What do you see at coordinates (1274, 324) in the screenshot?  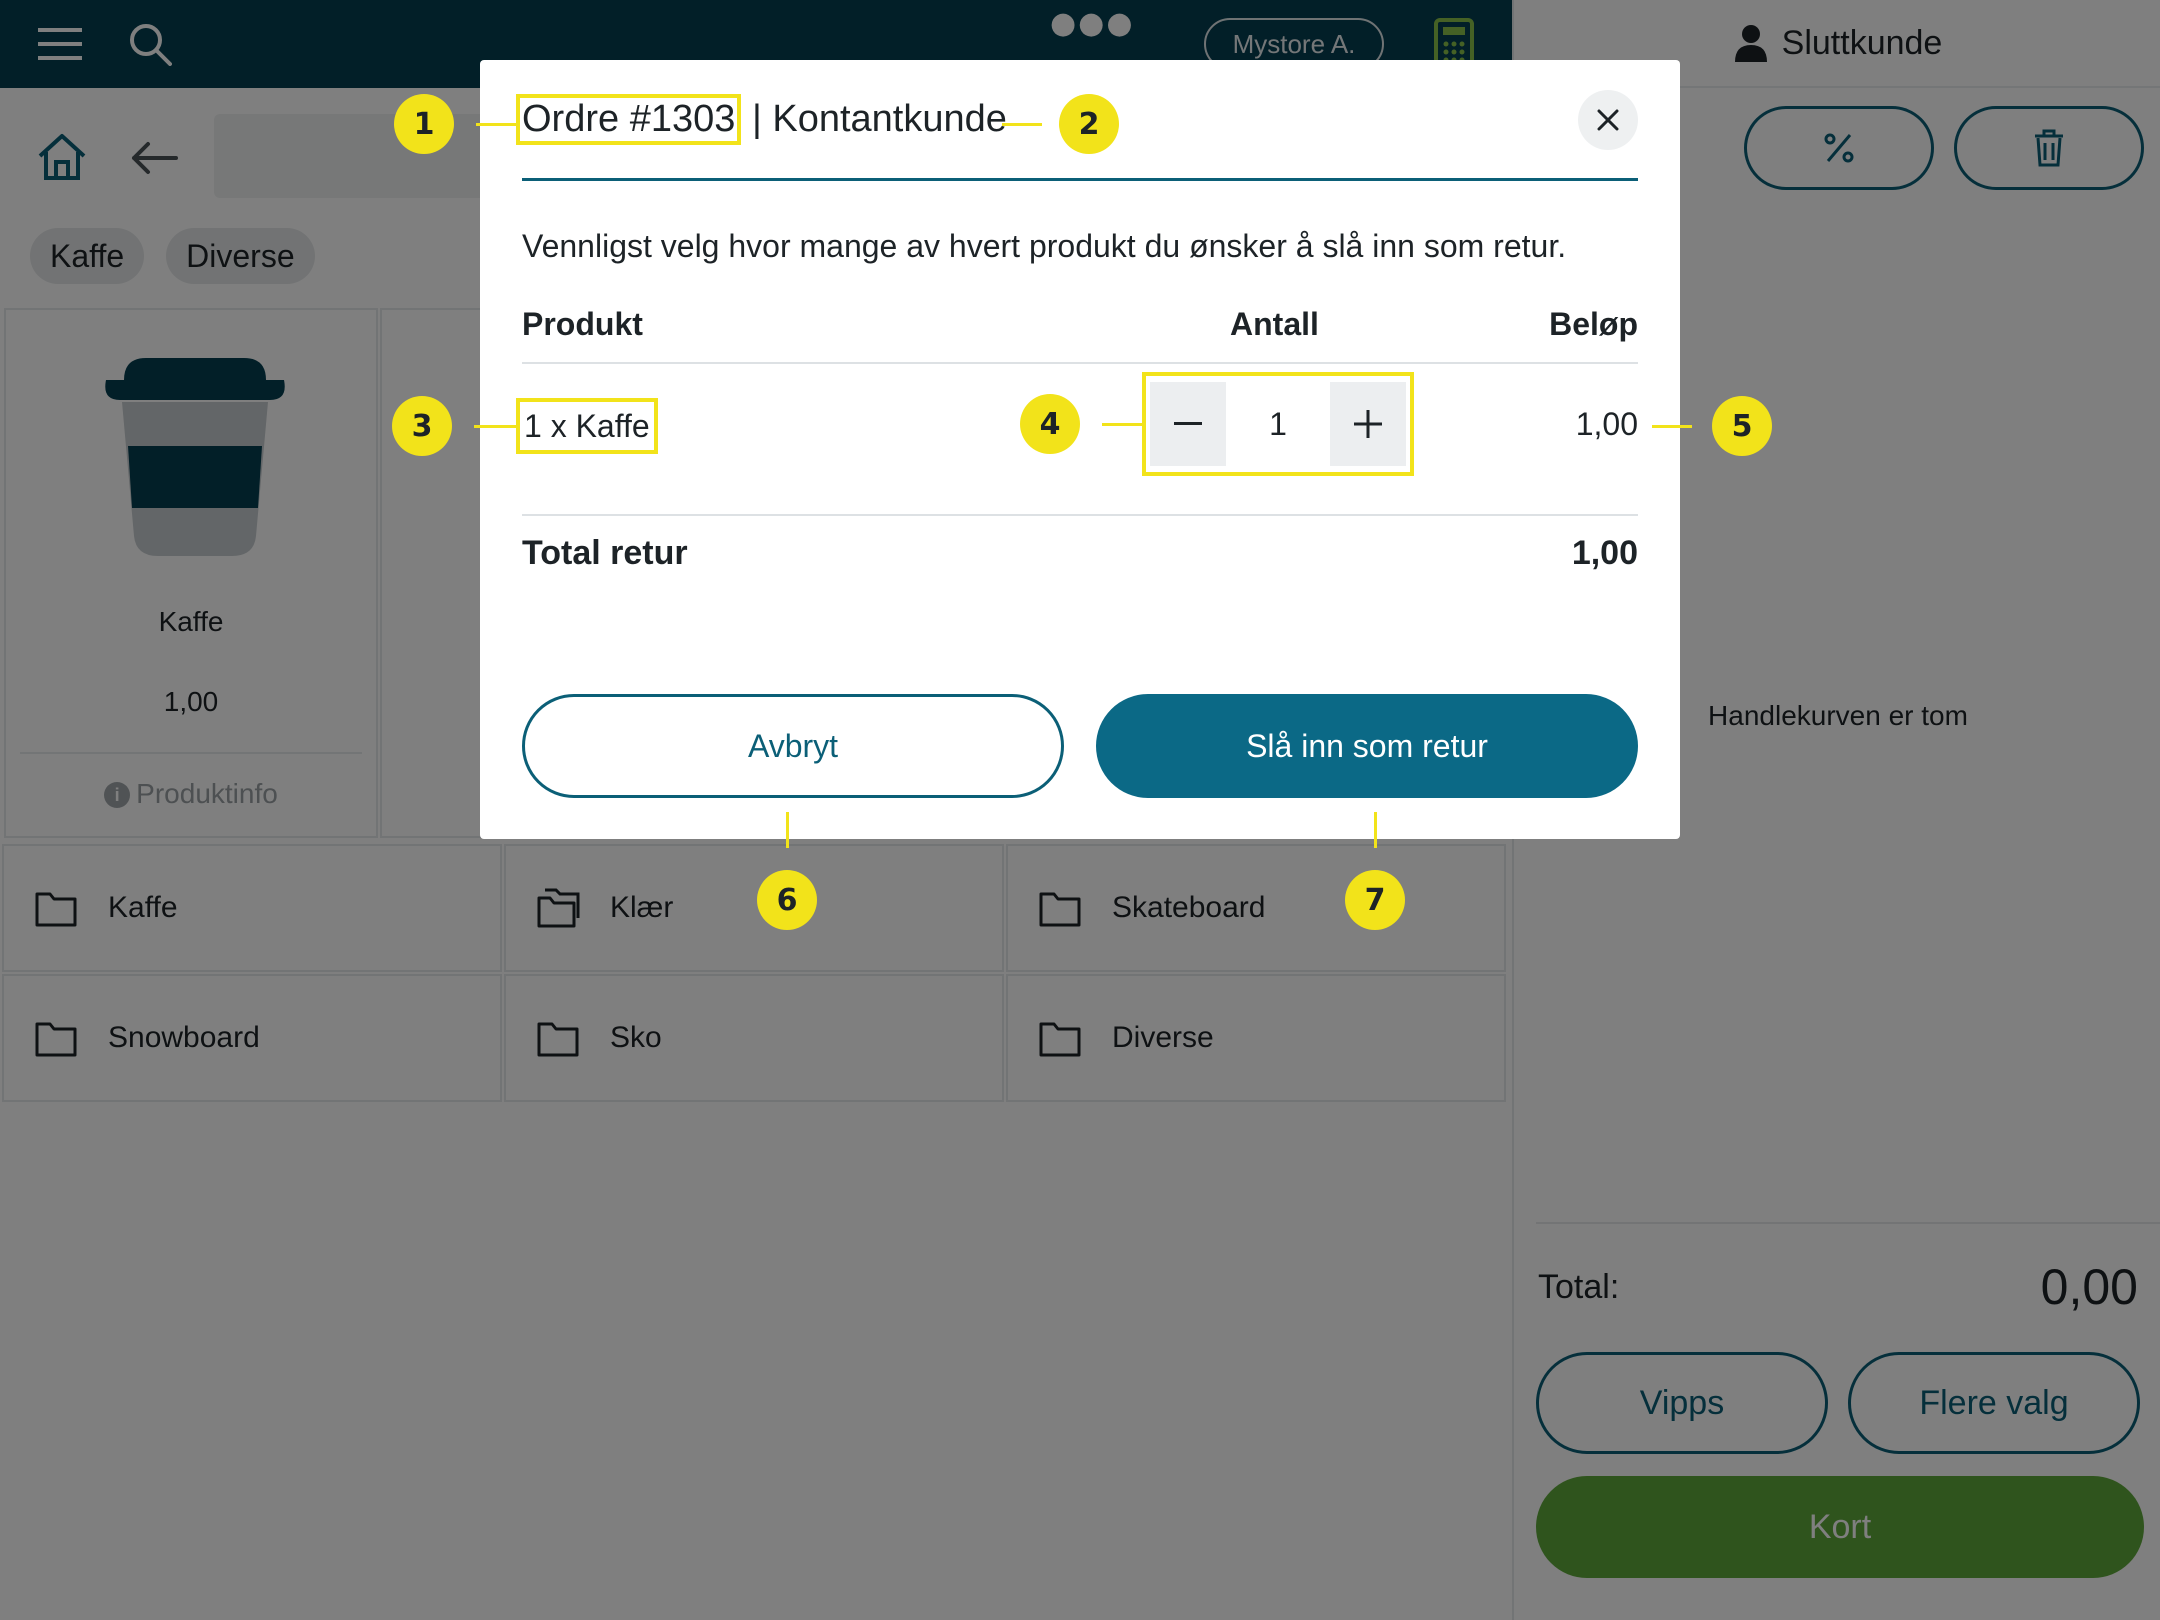 I see `column-header-quantity: Antall` at bounding box center [1274, 324].